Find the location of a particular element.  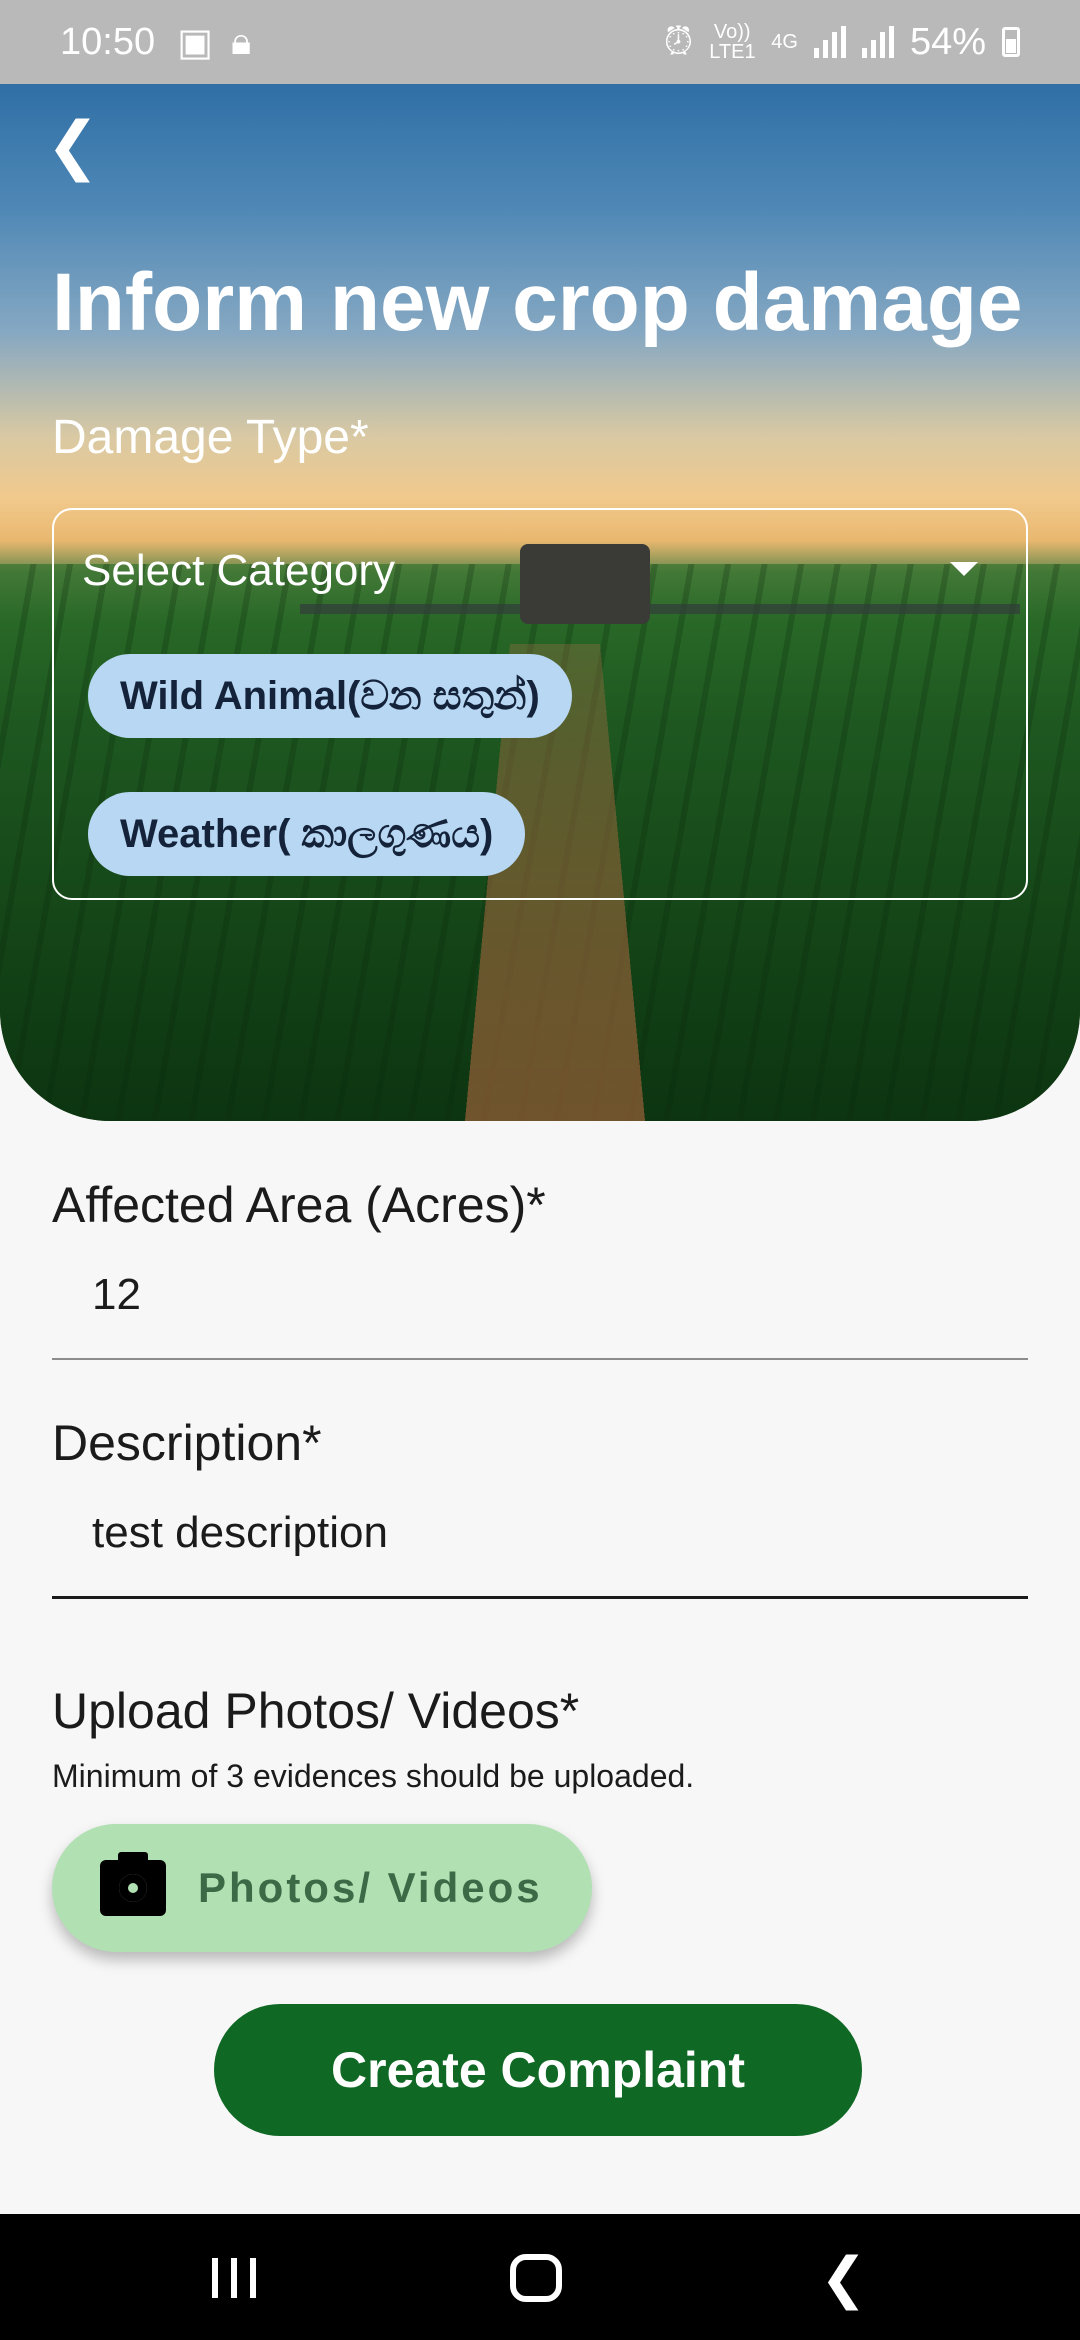

chevron-left-icon: ❮ is located at coordinates (73, 145).